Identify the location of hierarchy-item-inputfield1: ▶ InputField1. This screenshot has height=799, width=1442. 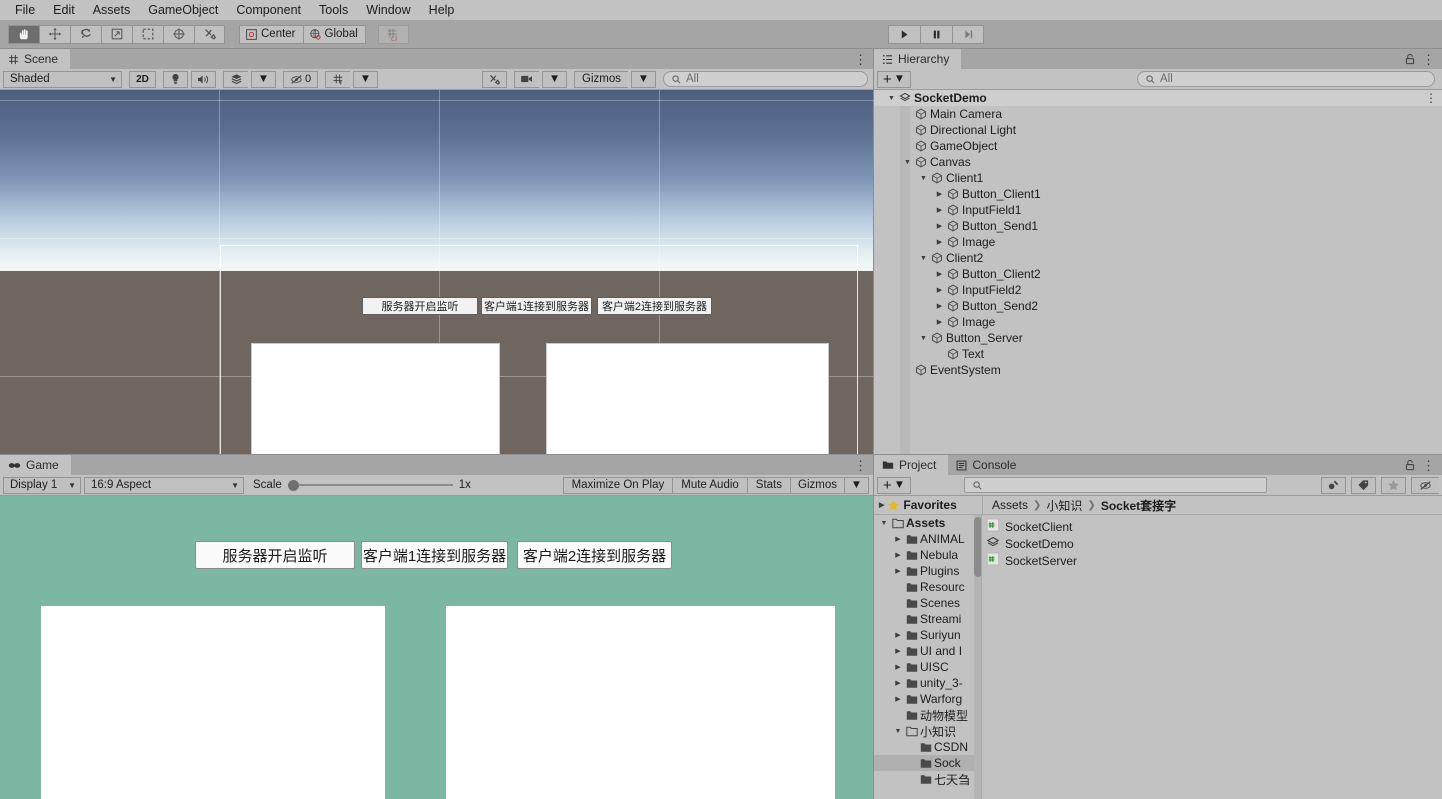
(1158, 210).